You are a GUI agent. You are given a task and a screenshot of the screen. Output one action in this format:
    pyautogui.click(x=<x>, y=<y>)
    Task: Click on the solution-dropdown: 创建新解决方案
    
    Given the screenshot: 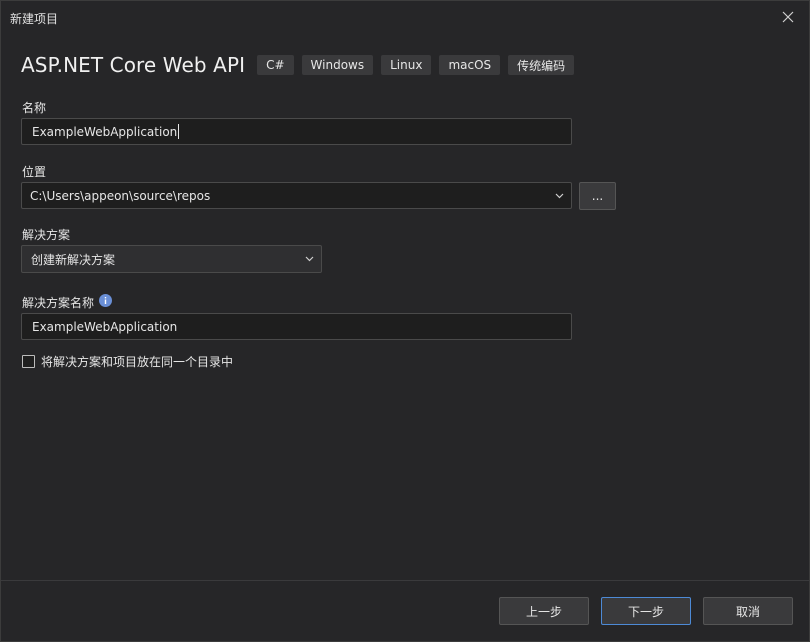 What is the action you would take?
    pyautogui.click(x=171, y=259)
    